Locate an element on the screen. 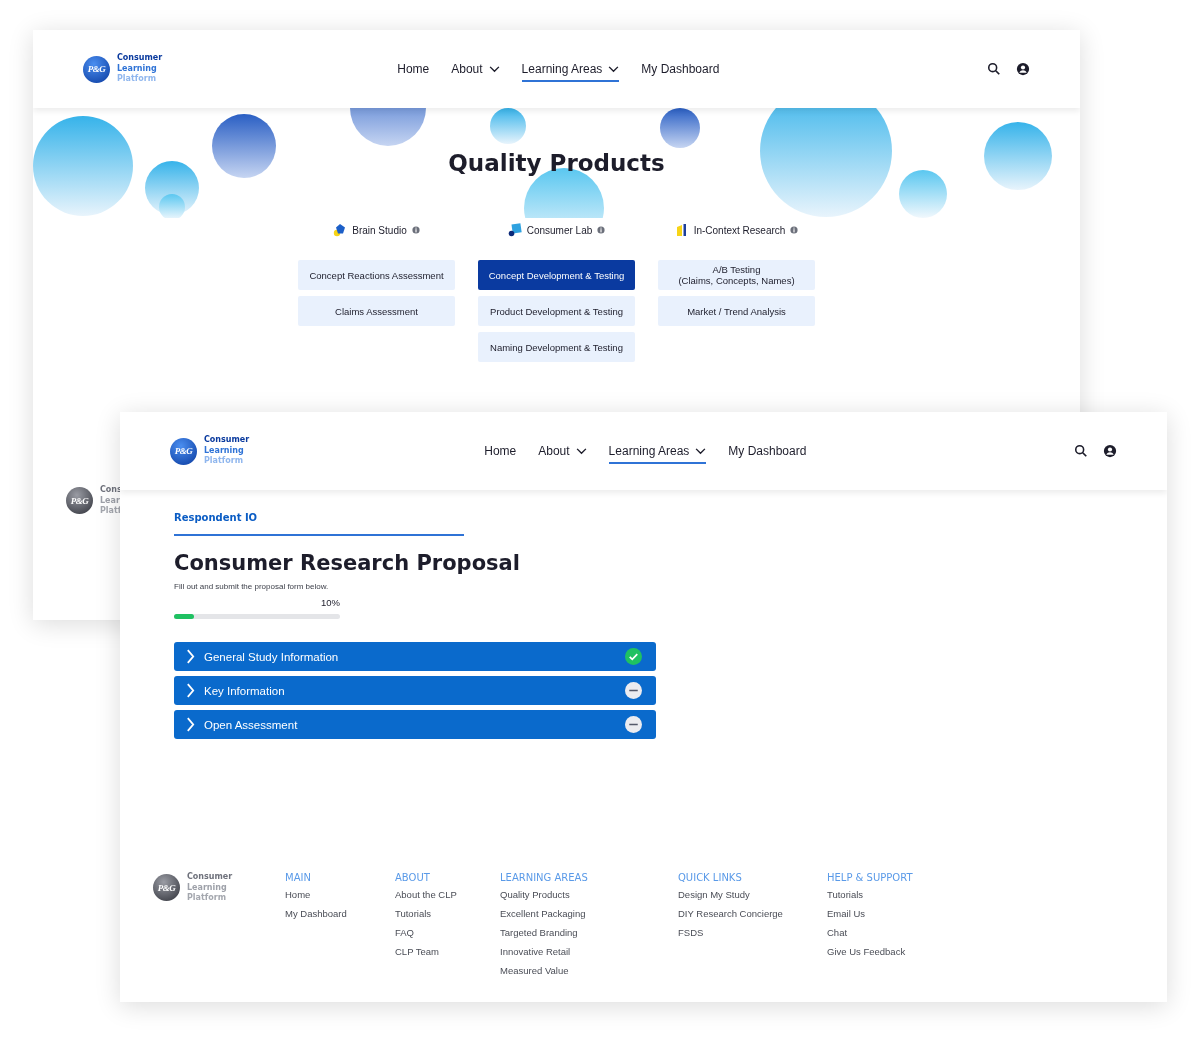 The image size is (1200, 1040). footer-link: Targeted Branding is located at coordinates (589, 933).